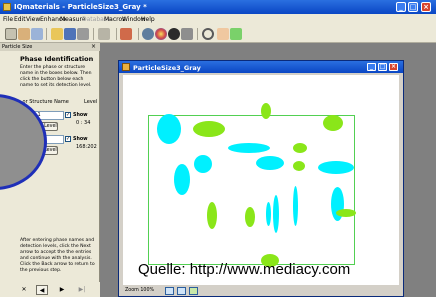 The width and height of the screenshot is (436, 297). What do you see at coordinates (413, 7) in the screenshot?
I see `maximize-button: □` at bounding box center [413, 7].